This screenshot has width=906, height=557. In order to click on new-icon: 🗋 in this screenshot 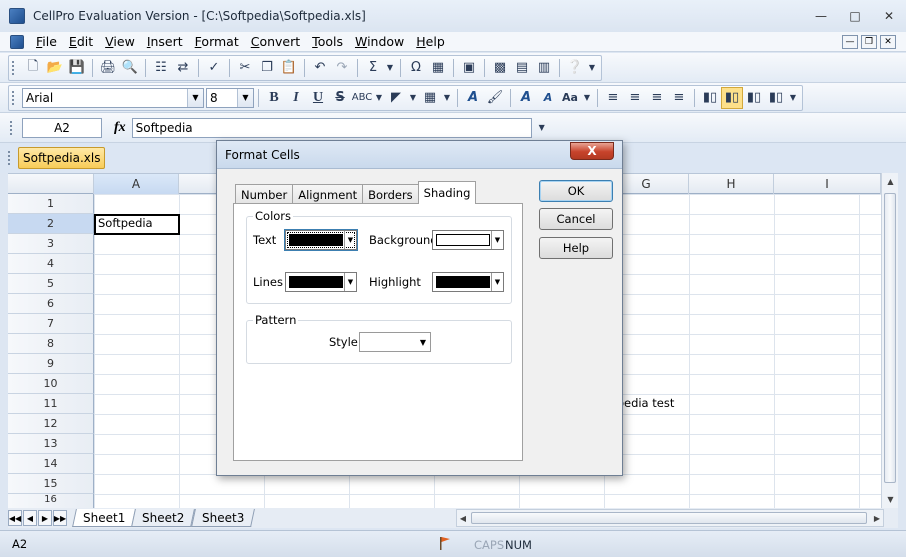, I will do `click(33, 68)`.